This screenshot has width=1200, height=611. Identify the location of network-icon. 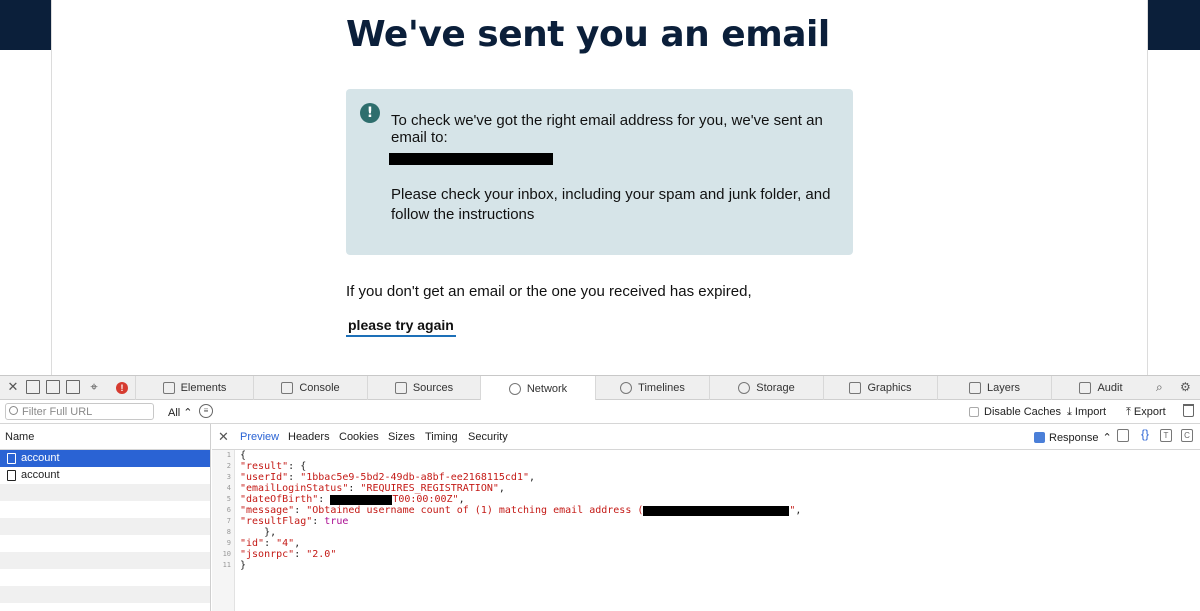
(514, 388).